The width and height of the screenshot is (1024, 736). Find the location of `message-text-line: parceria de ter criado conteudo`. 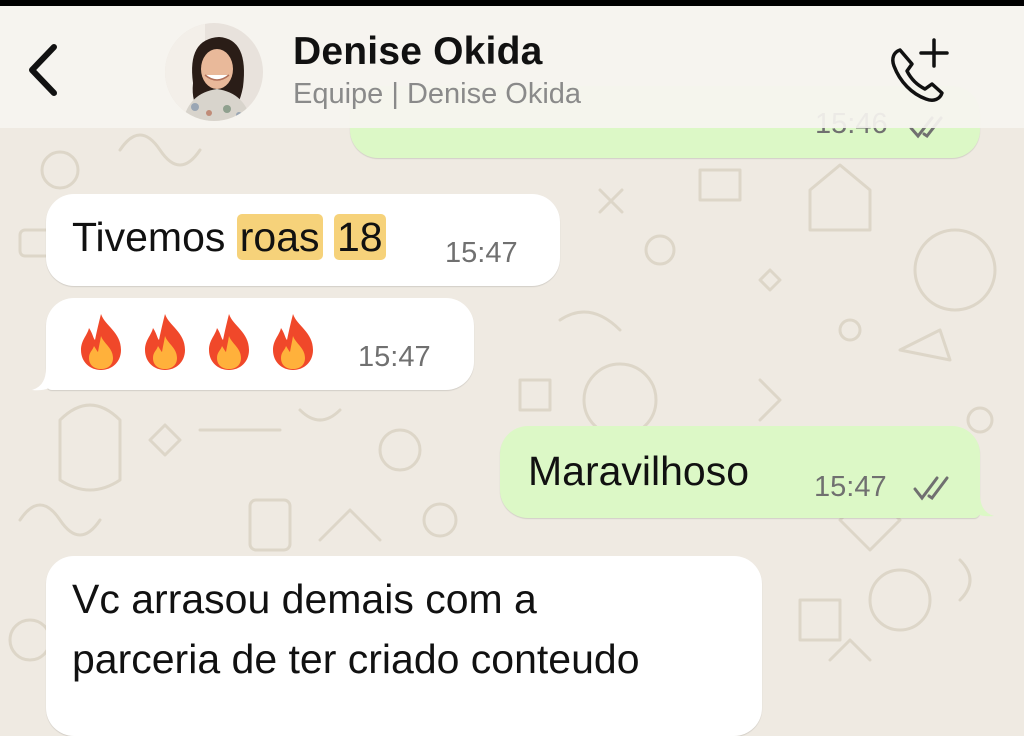

message-text-line: parceria de ter criado conteudo is located at coordinates (356, 659).